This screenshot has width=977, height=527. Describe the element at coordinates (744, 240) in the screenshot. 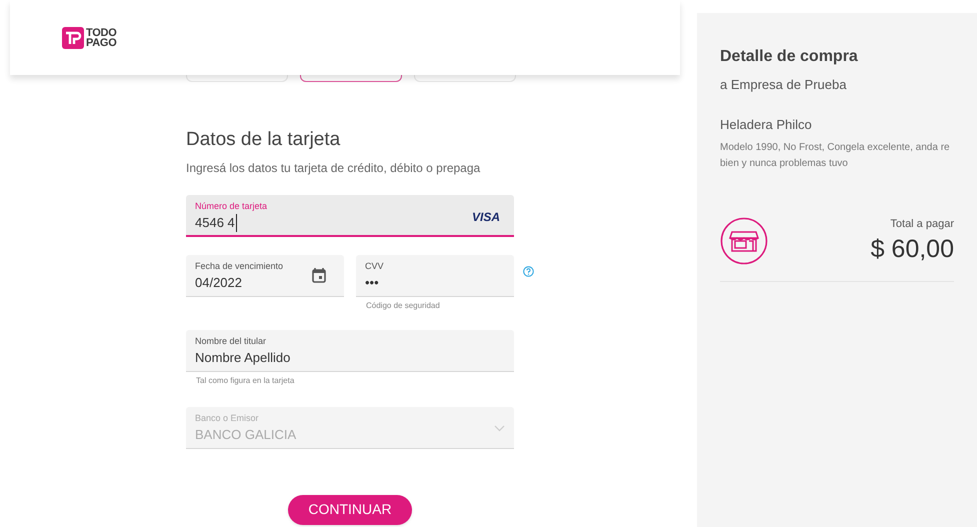

I see `store-icon` at that location.